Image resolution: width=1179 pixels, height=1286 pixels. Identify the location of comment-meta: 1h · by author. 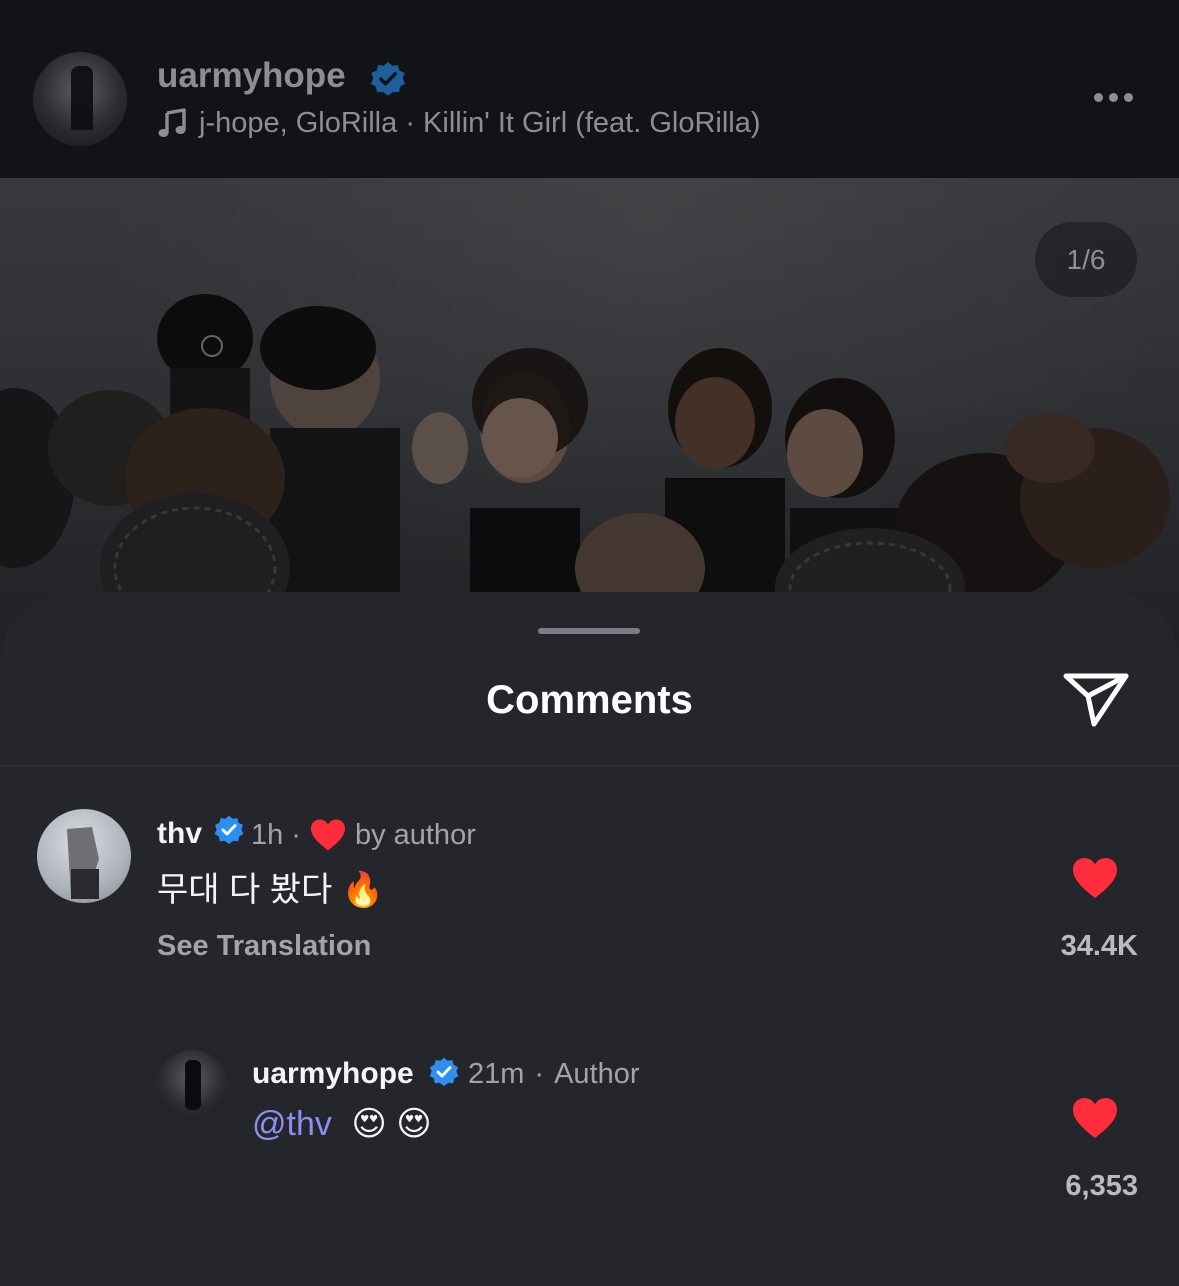
(363, 835).